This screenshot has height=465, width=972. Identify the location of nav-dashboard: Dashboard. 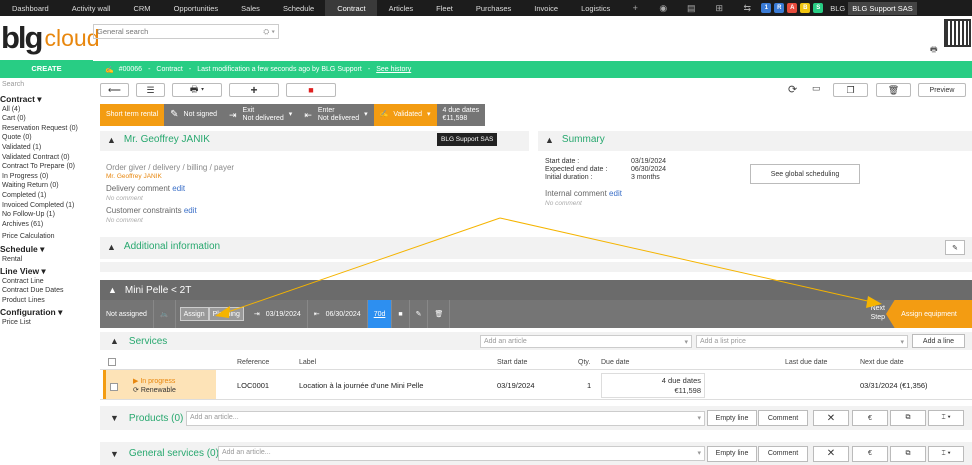
(30, 8).